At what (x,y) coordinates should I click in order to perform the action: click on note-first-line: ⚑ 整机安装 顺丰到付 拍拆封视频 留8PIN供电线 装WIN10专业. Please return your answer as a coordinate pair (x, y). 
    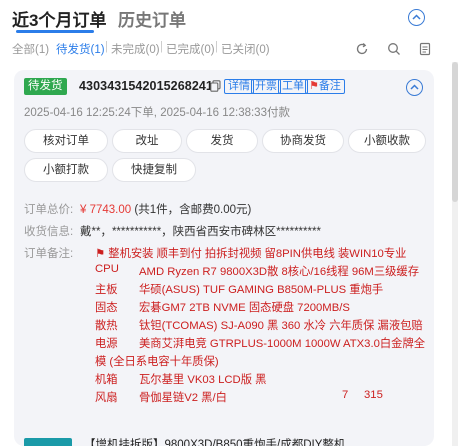
    Looking at the image, I should click on (250, 253).